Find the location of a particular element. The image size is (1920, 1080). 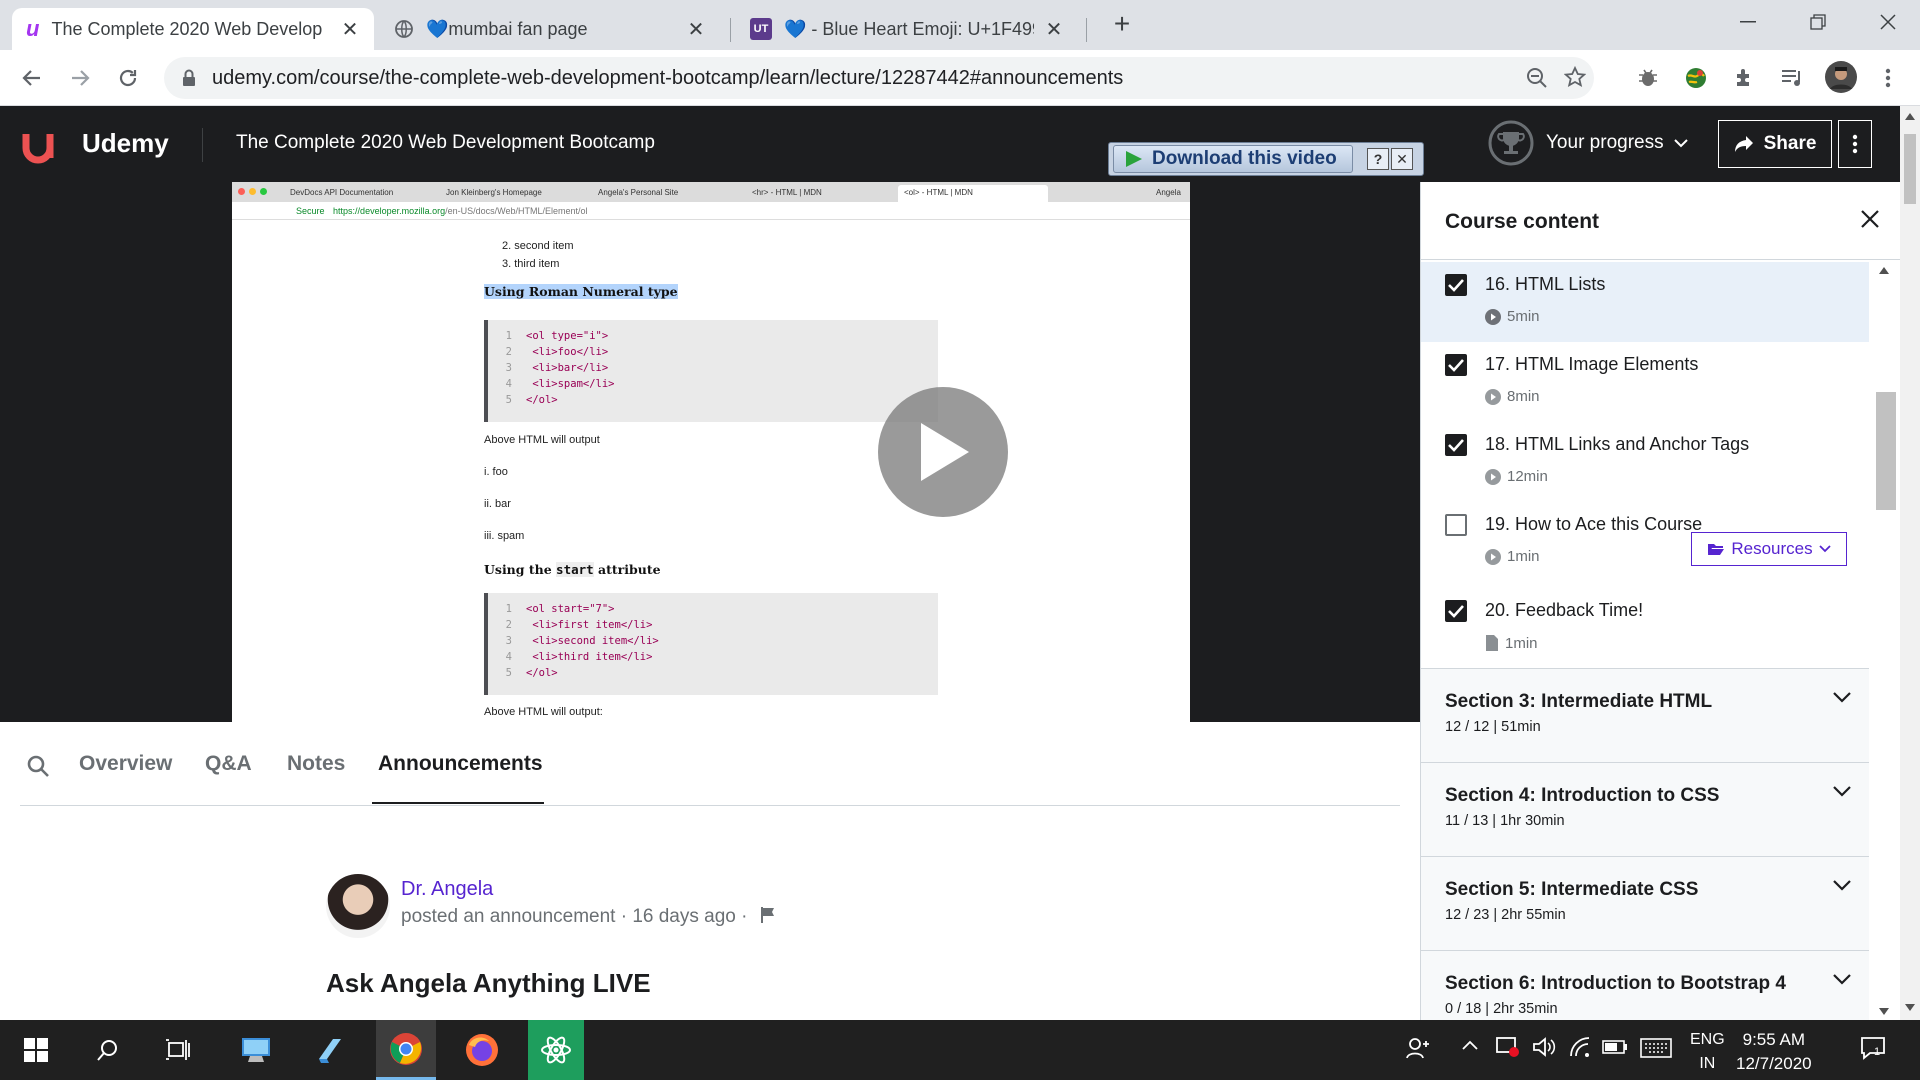

lecture-duration: 1min is located at coordinates (1523, 556).